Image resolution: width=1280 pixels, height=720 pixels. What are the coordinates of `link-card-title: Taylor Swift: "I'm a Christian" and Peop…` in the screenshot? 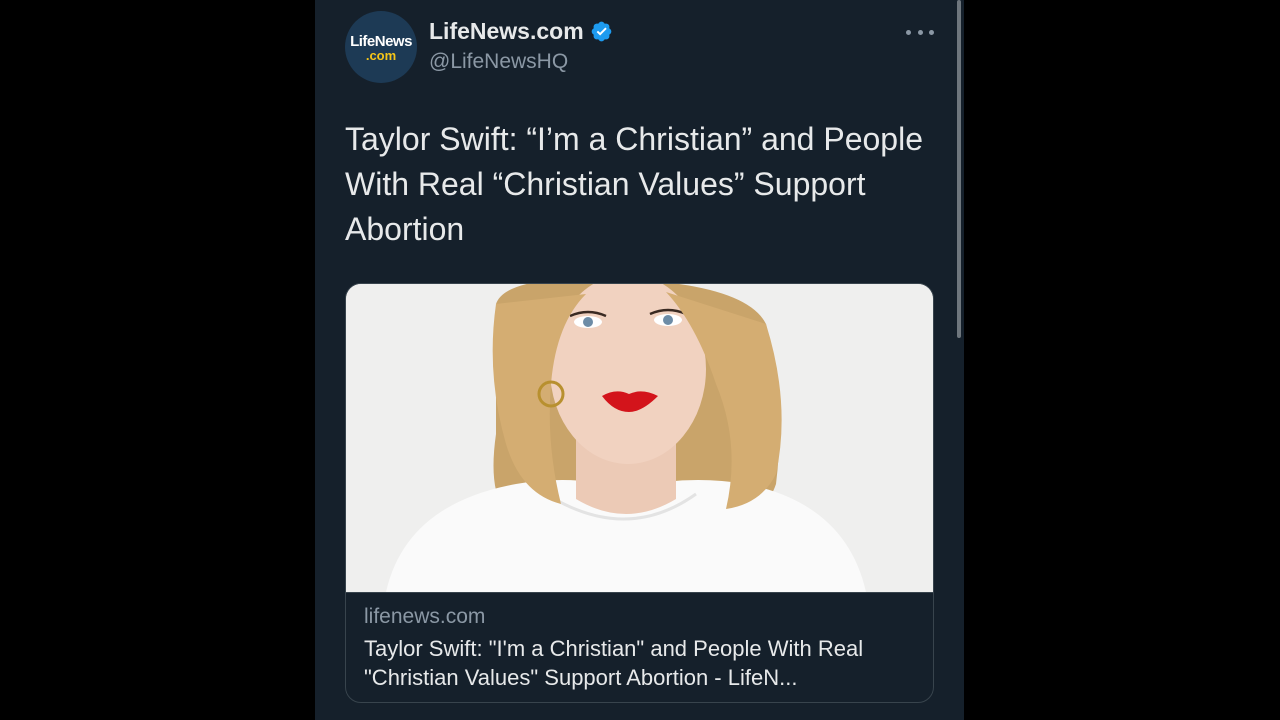 It's located at (641, 663).